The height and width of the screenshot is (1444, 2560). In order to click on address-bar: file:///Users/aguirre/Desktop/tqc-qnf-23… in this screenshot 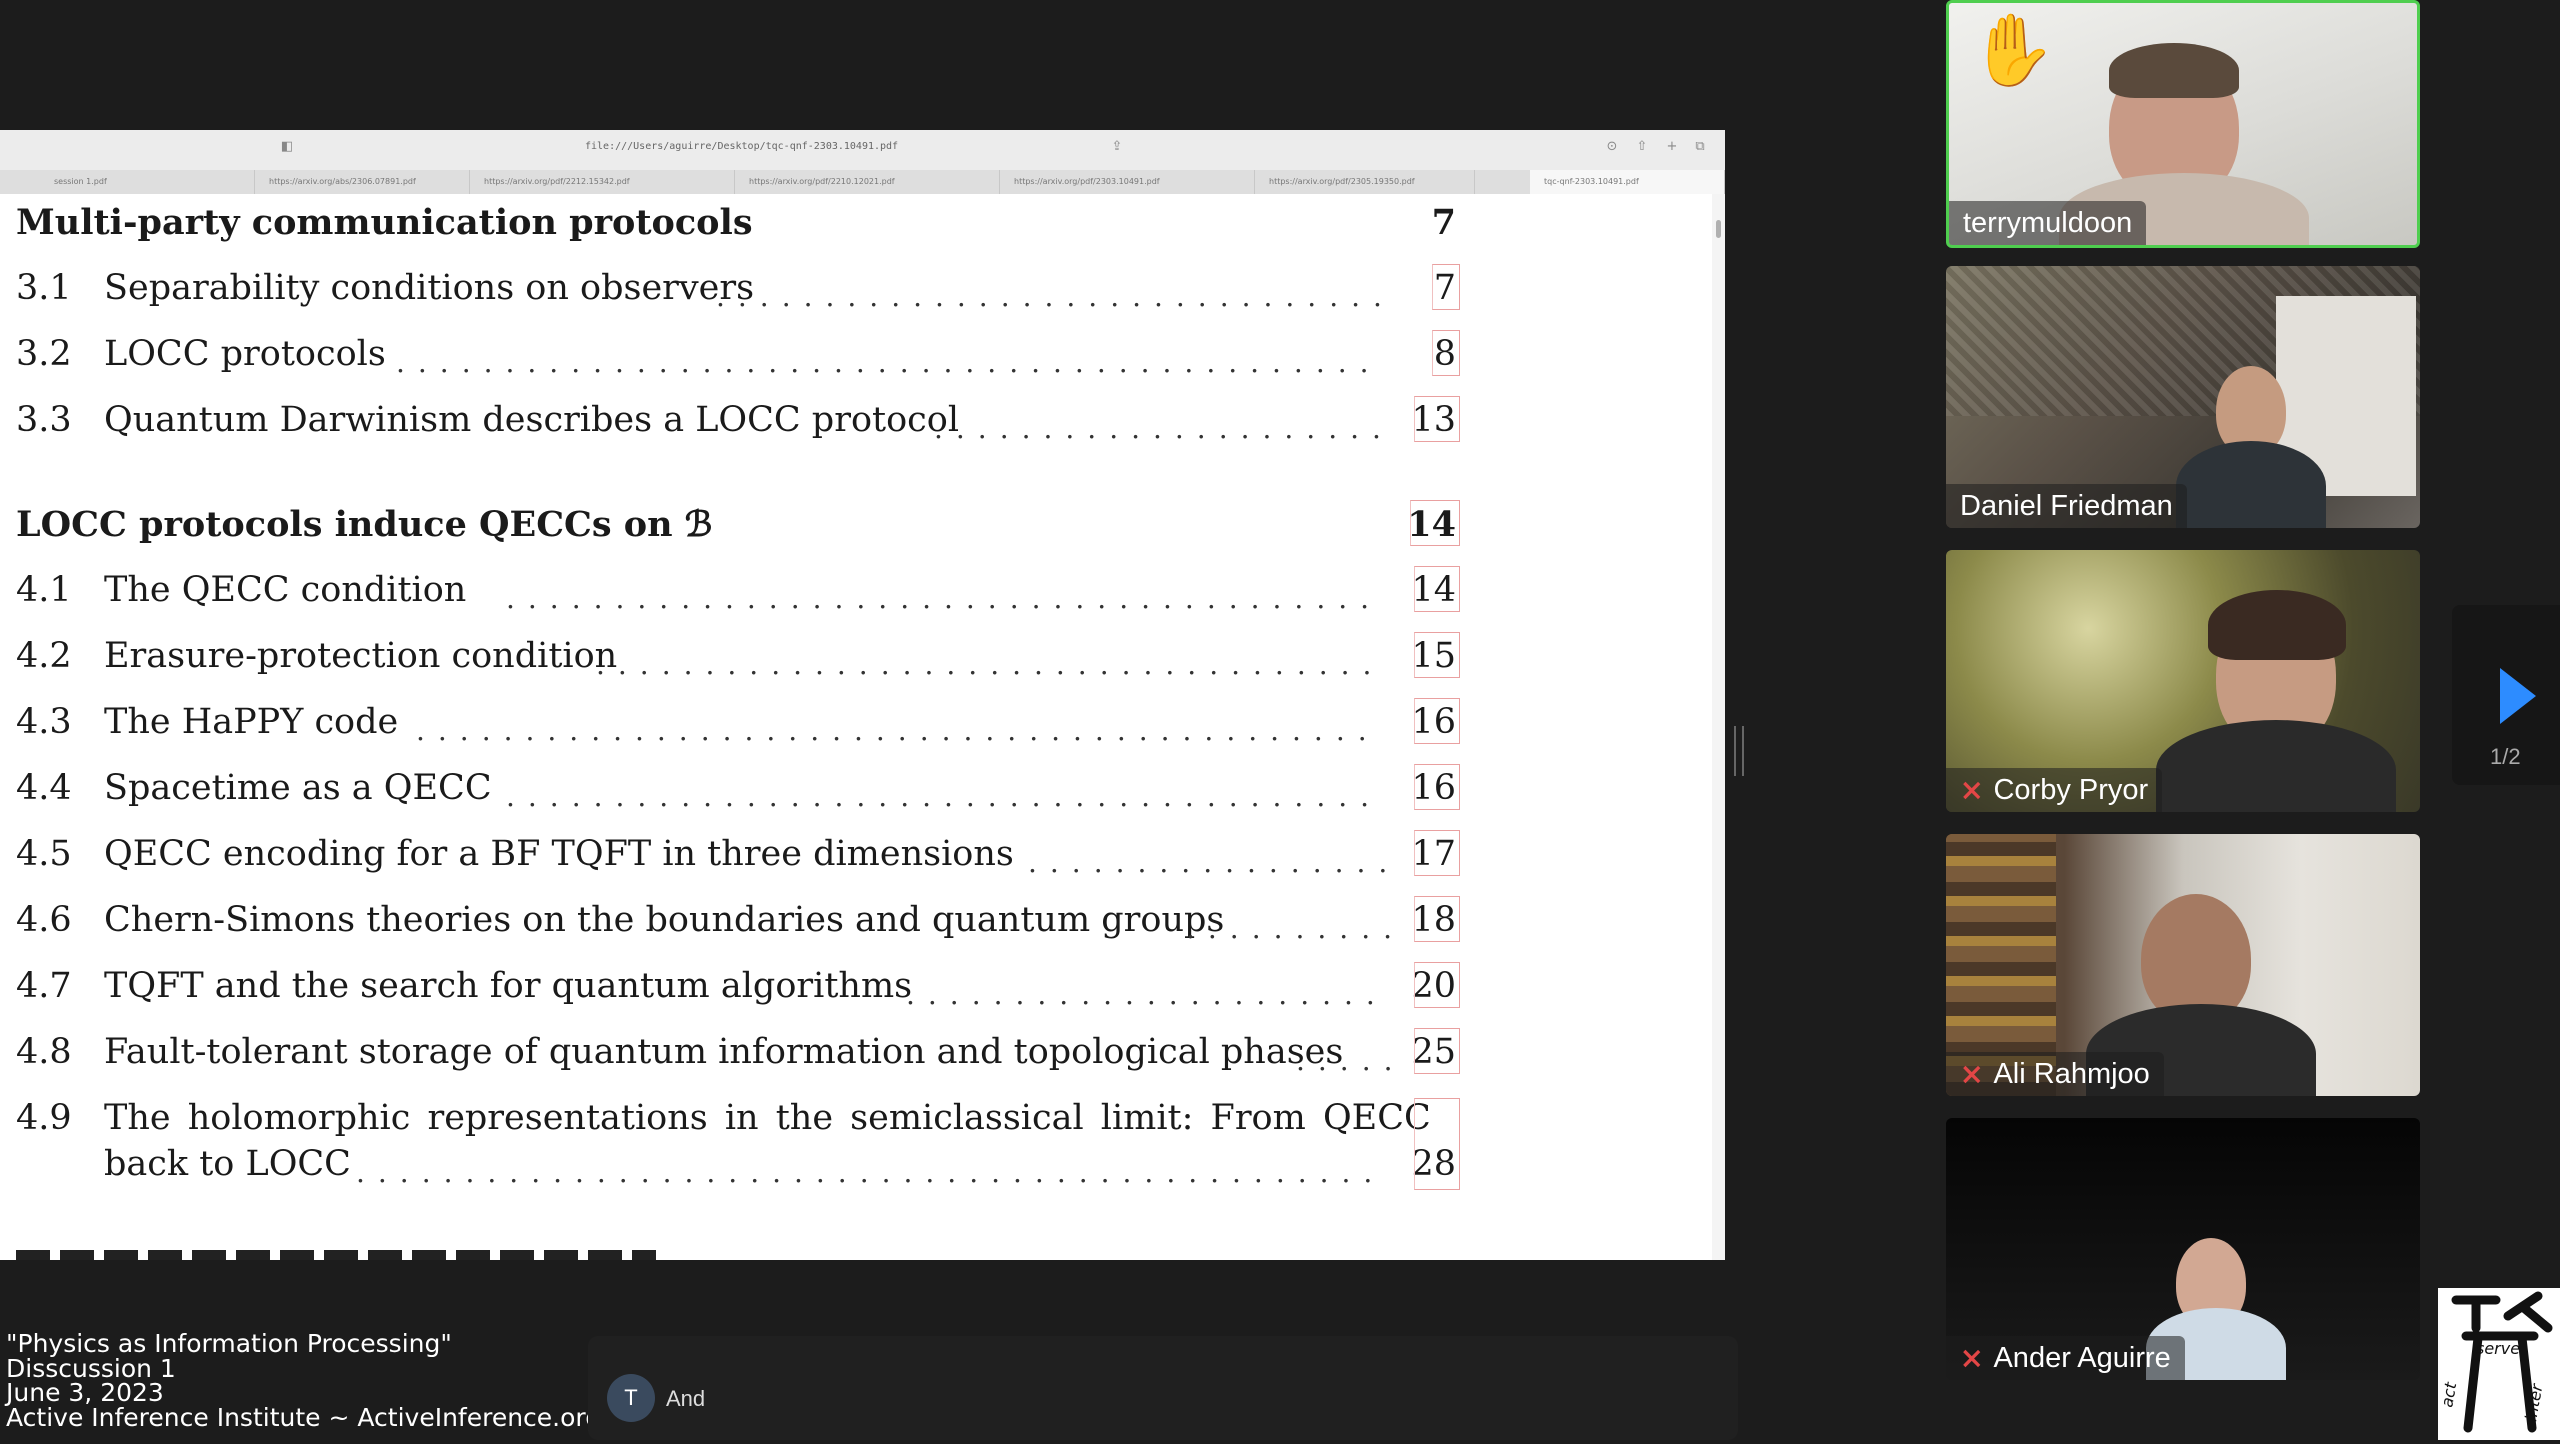, I will do `click(741, 146)`.